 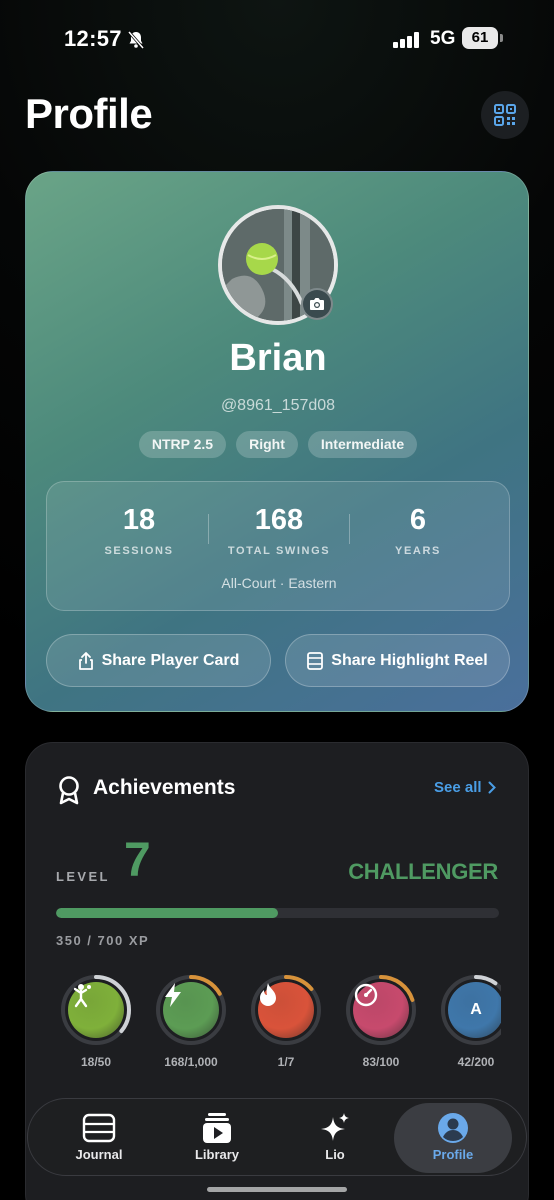 What do you see at coordinates (443, 38) in the screenshot?
I see `network-type: 5G` at bounding box center [443, 38].